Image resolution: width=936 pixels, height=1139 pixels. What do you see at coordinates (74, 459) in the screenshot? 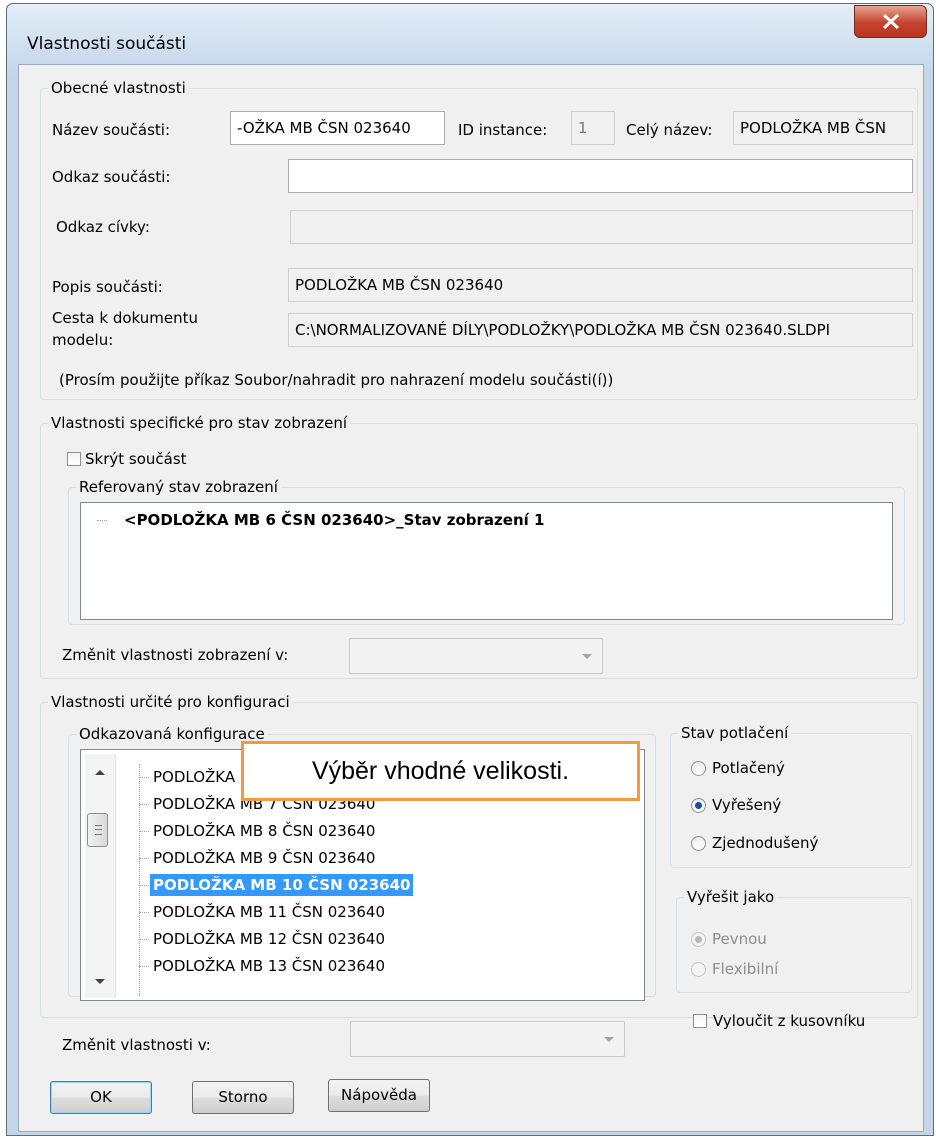
I see `hide-component-checkbox` at bounding box center [74, 459].